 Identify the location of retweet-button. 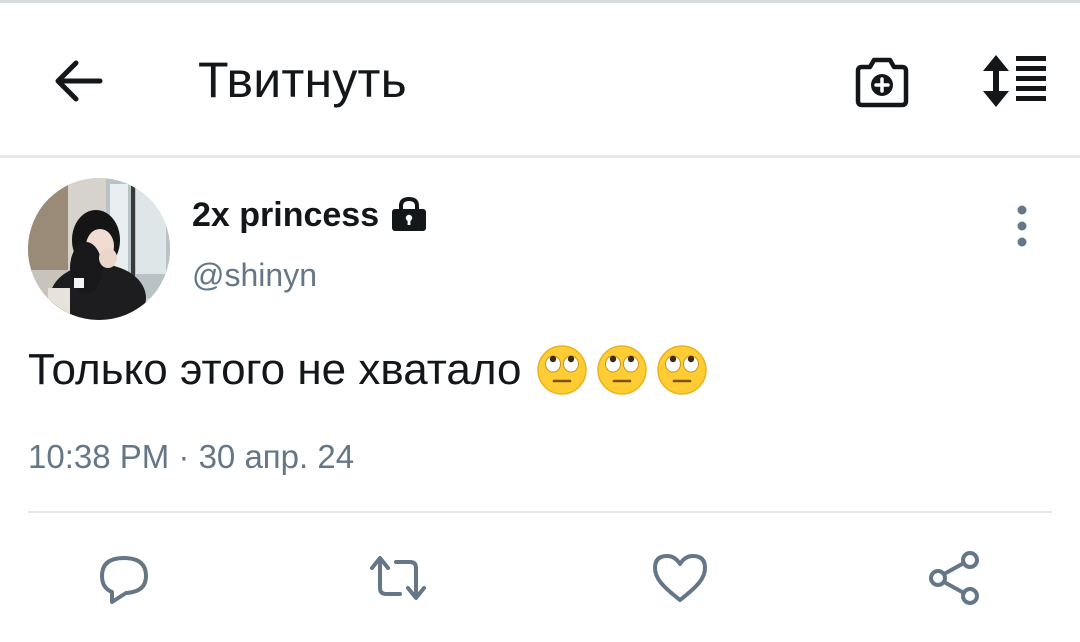
(398, 578).